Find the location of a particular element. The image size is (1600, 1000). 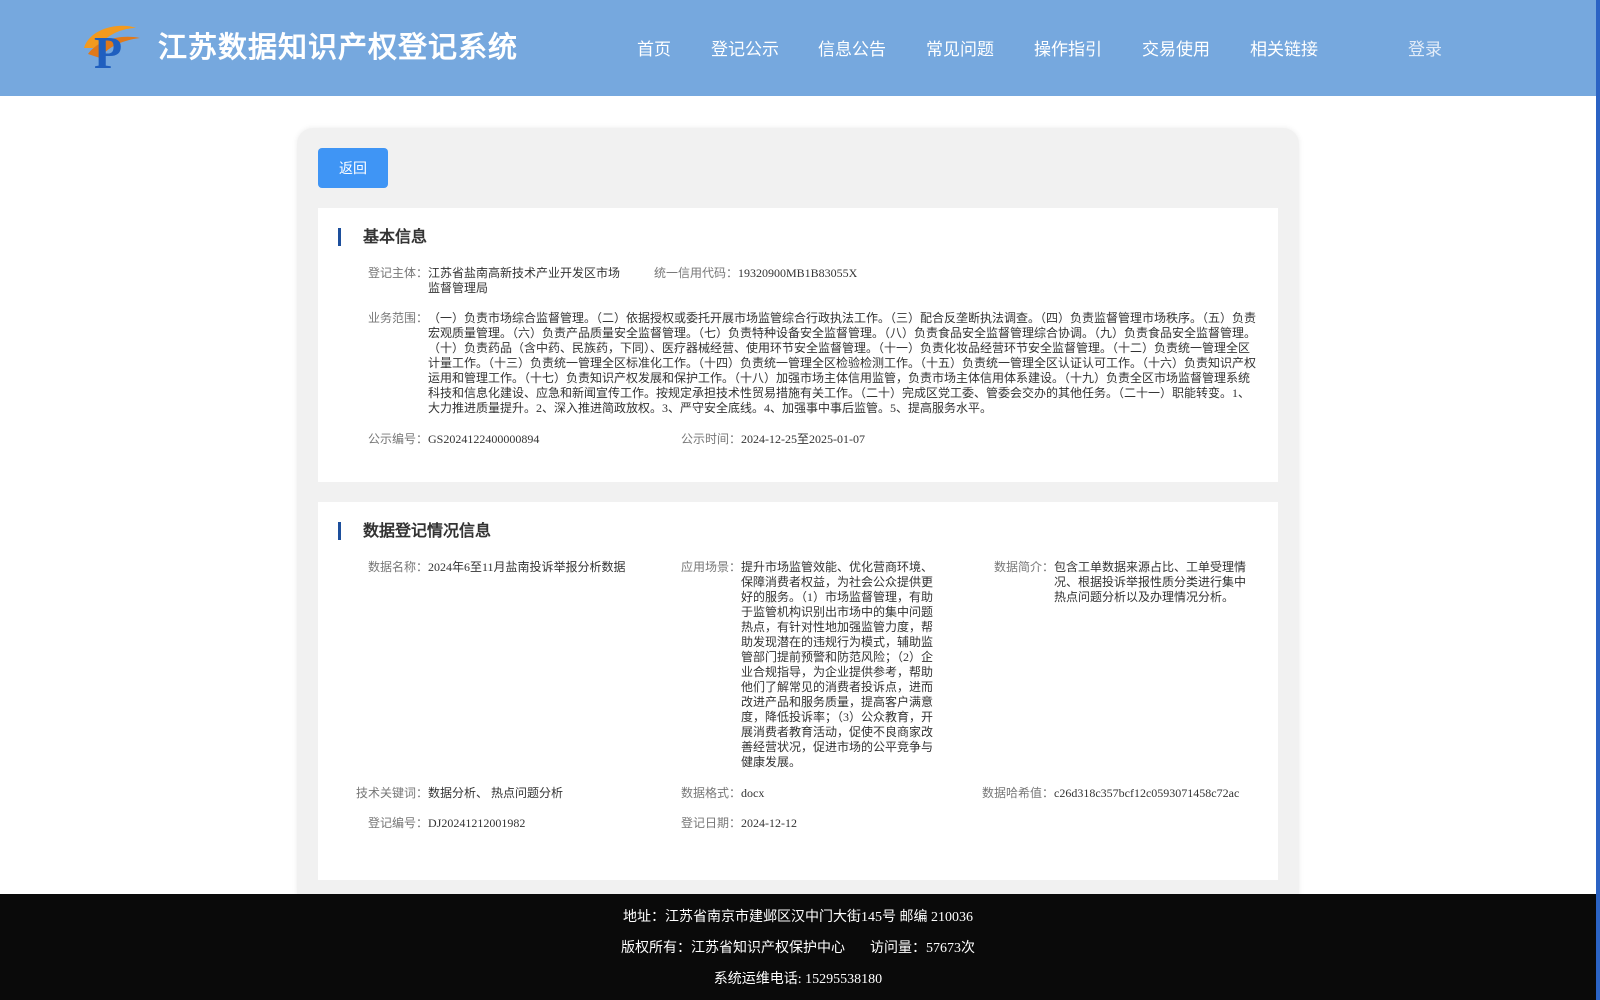

site-title: 江苏数据知识产权登记系统 is located at coordinates (338, 45).